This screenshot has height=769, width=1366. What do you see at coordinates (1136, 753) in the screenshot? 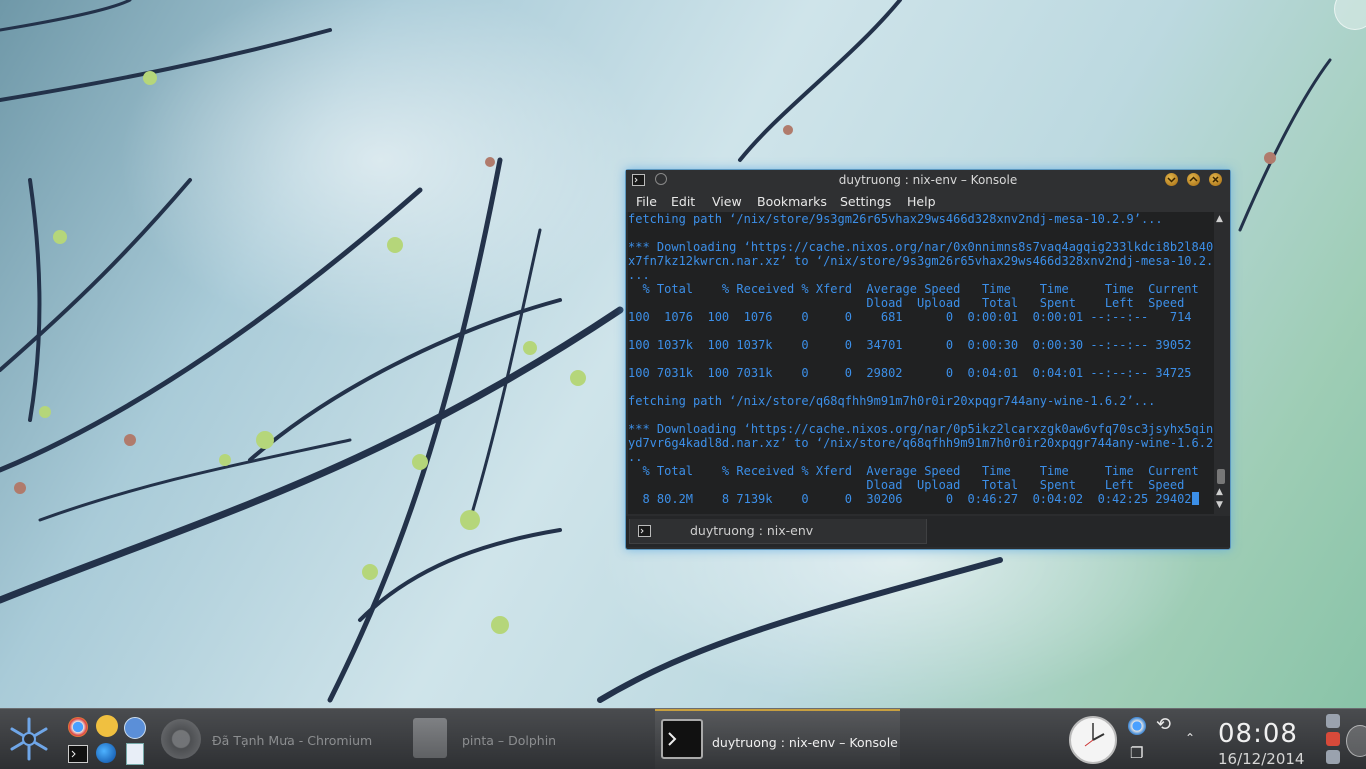
I see `clipboard-tray-icon: ❐` at bounding box center [1136, 753].